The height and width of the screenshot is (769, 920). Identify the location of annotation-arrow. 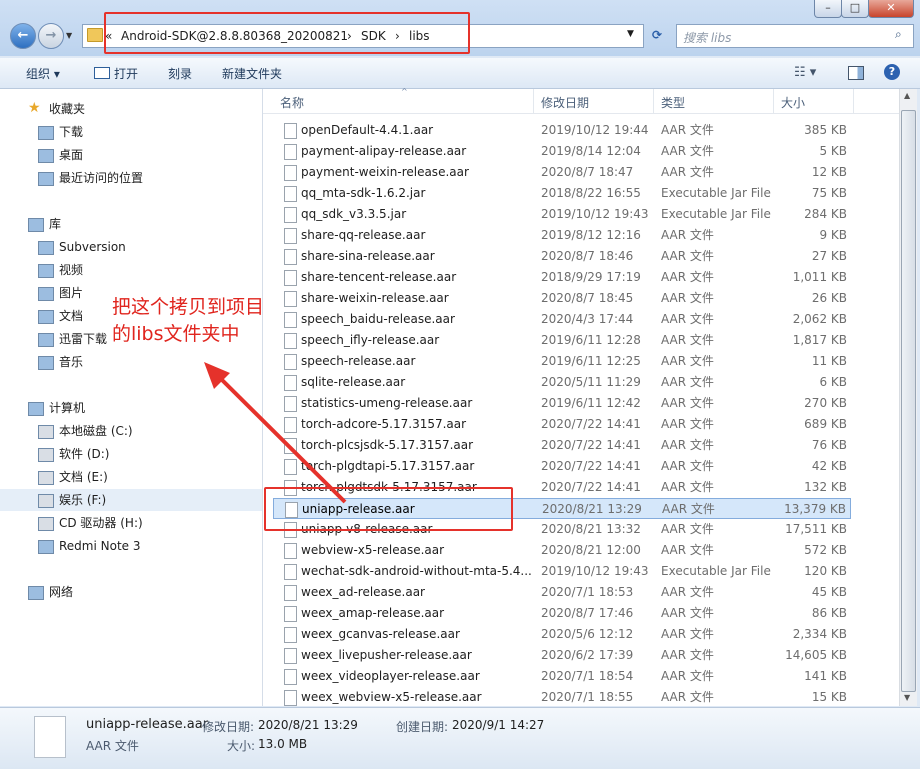
(275, 433).